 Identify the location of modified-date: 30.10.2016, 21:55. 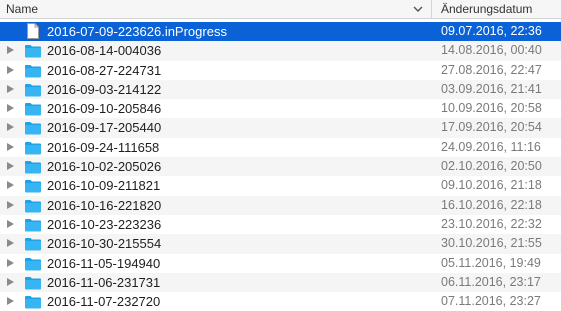
(491, 243).